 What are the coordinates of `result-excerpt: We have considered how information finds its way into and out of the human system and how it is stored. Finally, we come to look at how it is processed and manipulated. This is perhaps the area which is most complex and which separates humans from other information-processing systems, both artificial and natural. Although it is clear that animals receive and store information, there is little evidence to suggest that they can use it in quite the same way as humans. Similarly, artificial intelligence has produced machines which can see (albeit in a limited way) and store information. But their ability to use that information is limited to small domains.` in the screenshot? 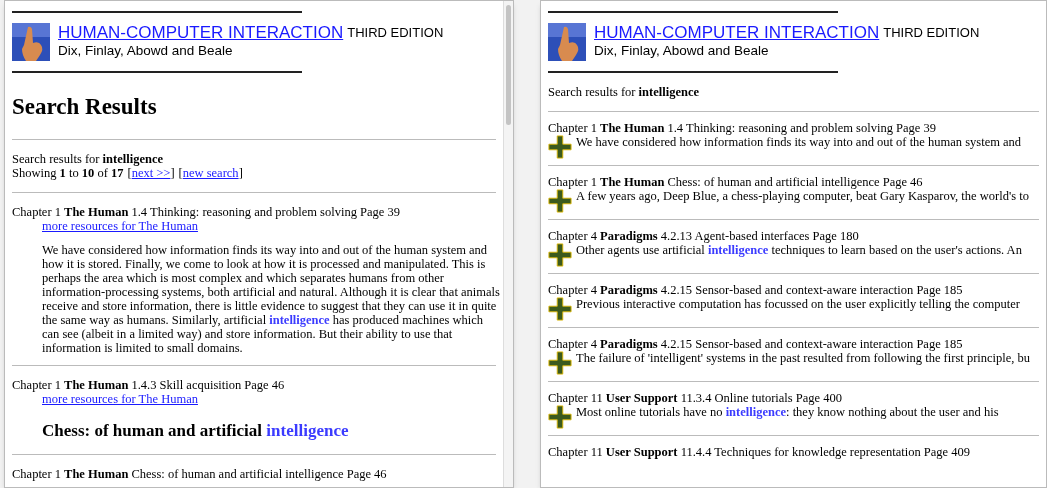 It's located at (271, 299).